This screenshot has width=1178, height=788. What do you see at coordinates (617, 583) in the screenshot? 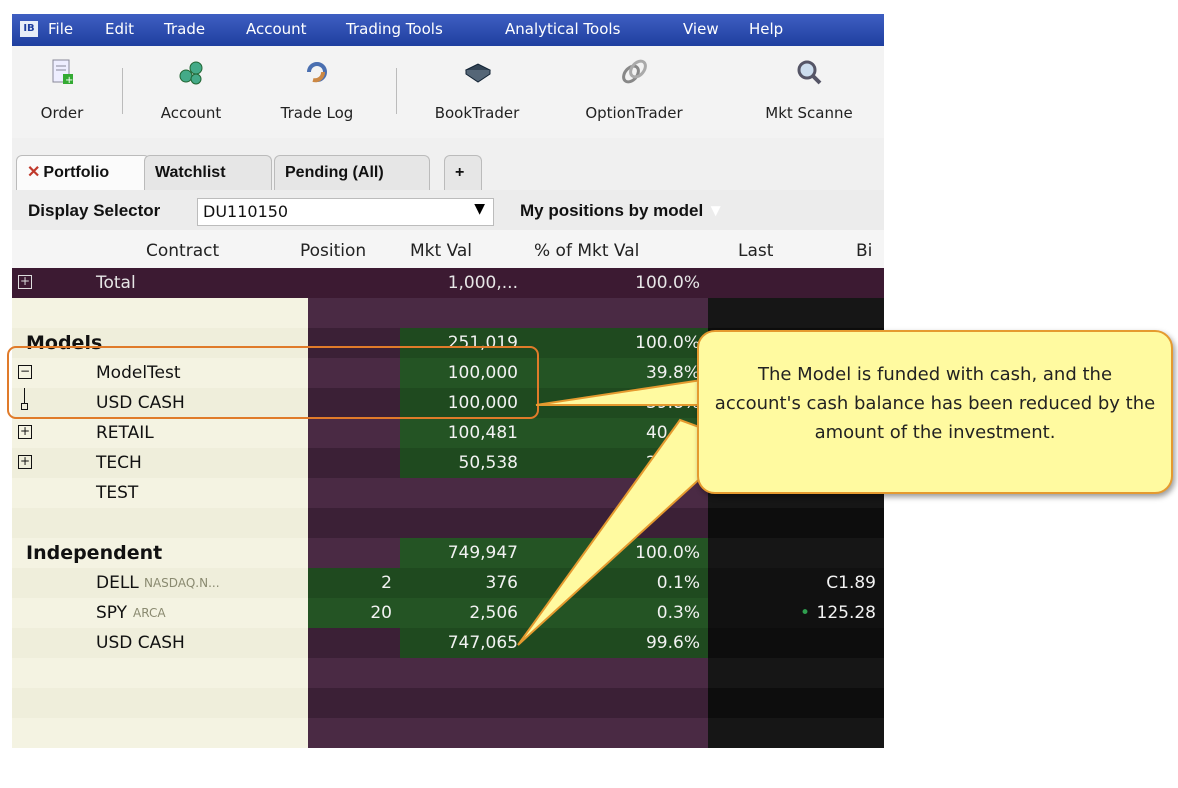
I see `cell-pct: 0.1%` at bounding box center [617, 583].